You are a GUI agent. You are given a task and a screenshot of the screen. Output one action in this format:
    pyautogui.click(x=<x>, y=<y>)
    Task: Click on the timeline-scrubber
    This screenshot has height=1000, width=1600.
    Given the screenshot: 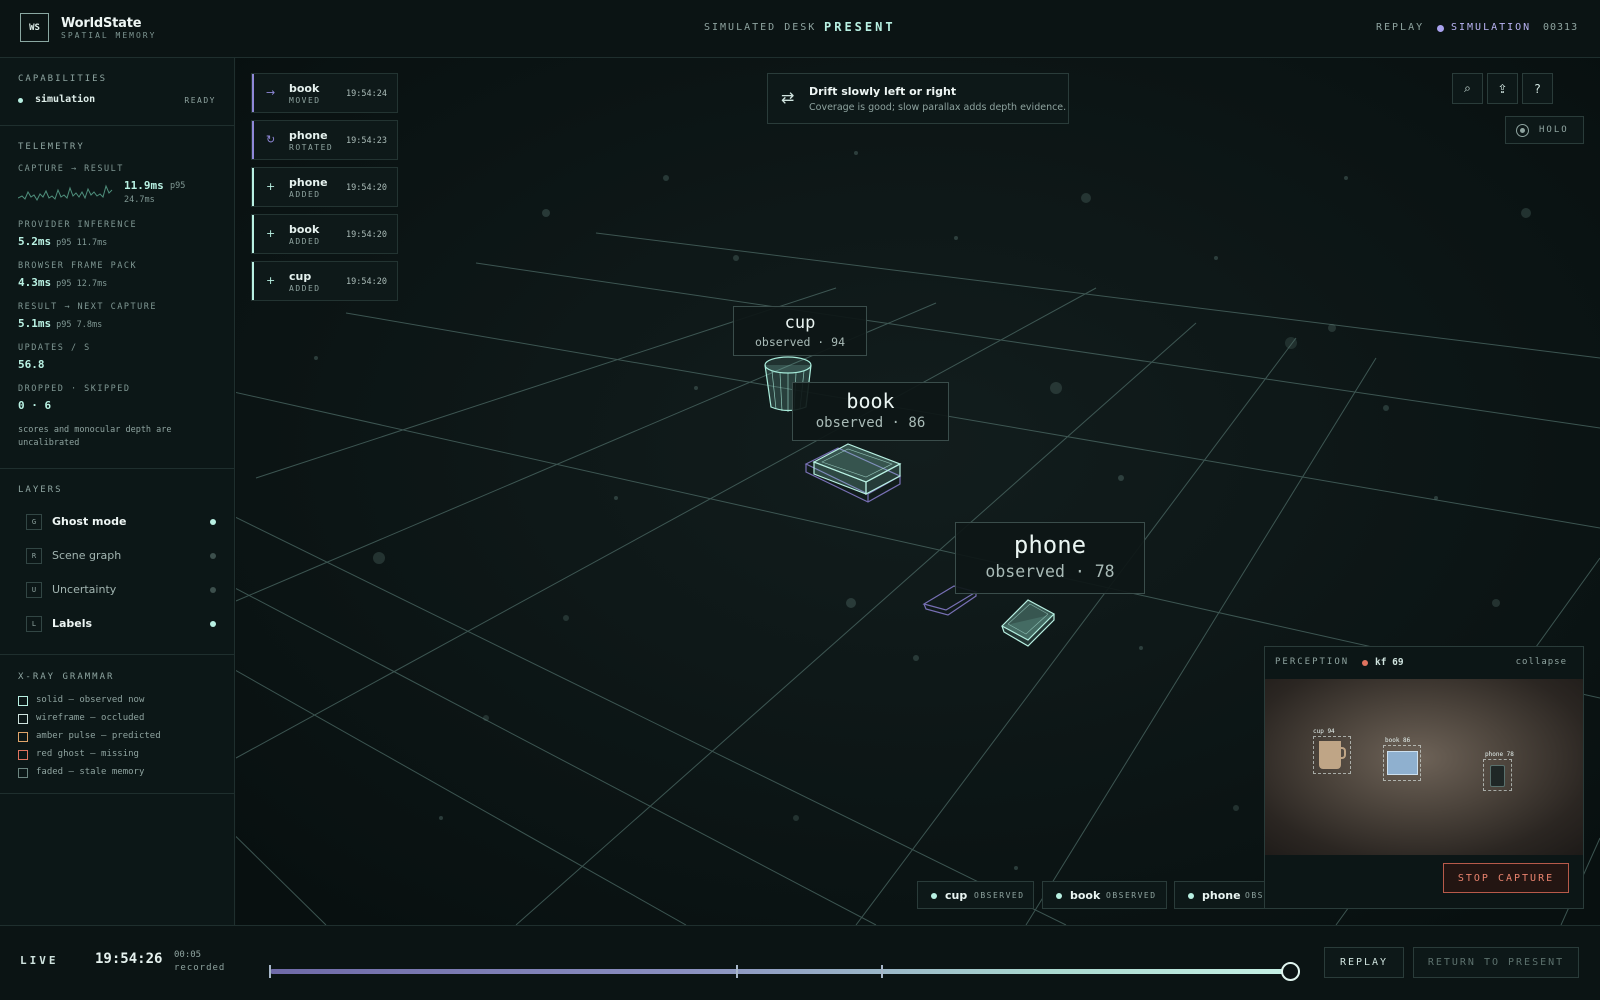 What is the action you would take?
    pyautogui.click(x=784, y=972)
    